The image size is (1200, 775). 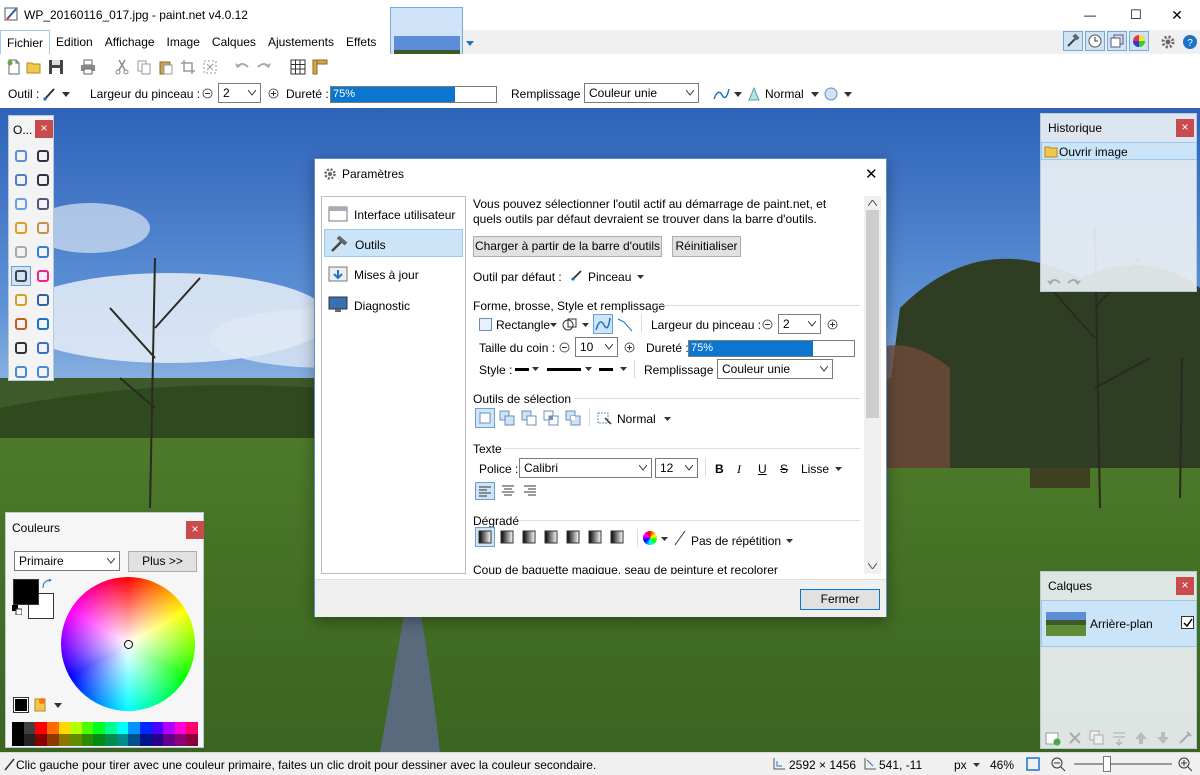 I want to click on scroll-down-icon, so click(x=872, y=566).